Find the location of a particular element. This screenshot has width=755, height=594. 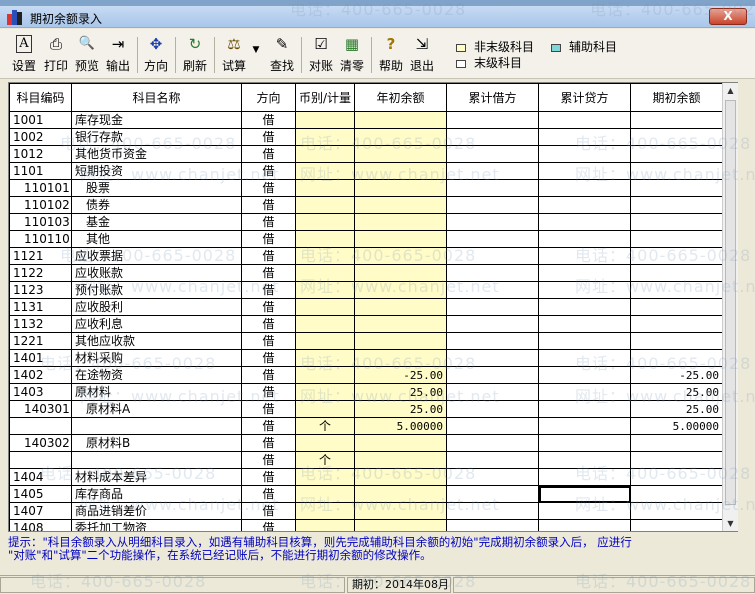

cell-account-name: 预付账款 is located at coordinates (156, 290).